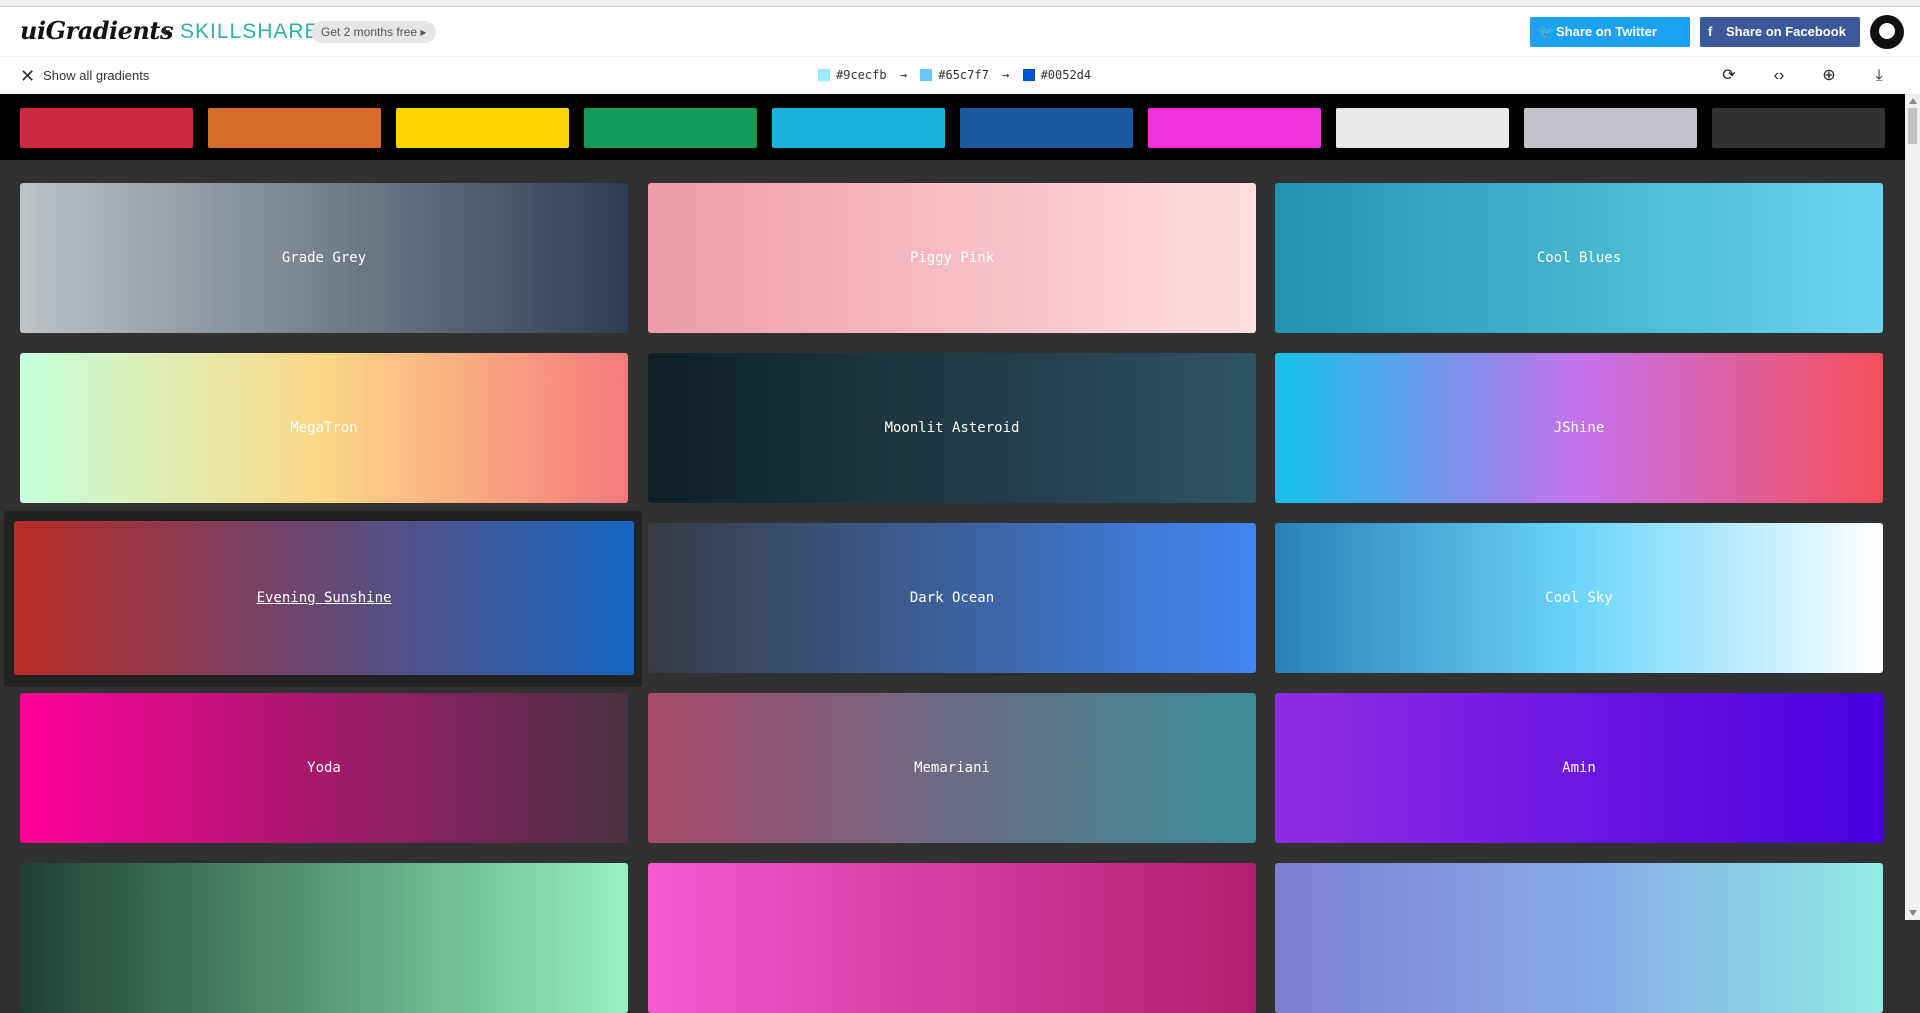 This screenshot has height=1013, width=1920. I want to click on share-facebook-label: Share on Facebook, so click(1786, 31).